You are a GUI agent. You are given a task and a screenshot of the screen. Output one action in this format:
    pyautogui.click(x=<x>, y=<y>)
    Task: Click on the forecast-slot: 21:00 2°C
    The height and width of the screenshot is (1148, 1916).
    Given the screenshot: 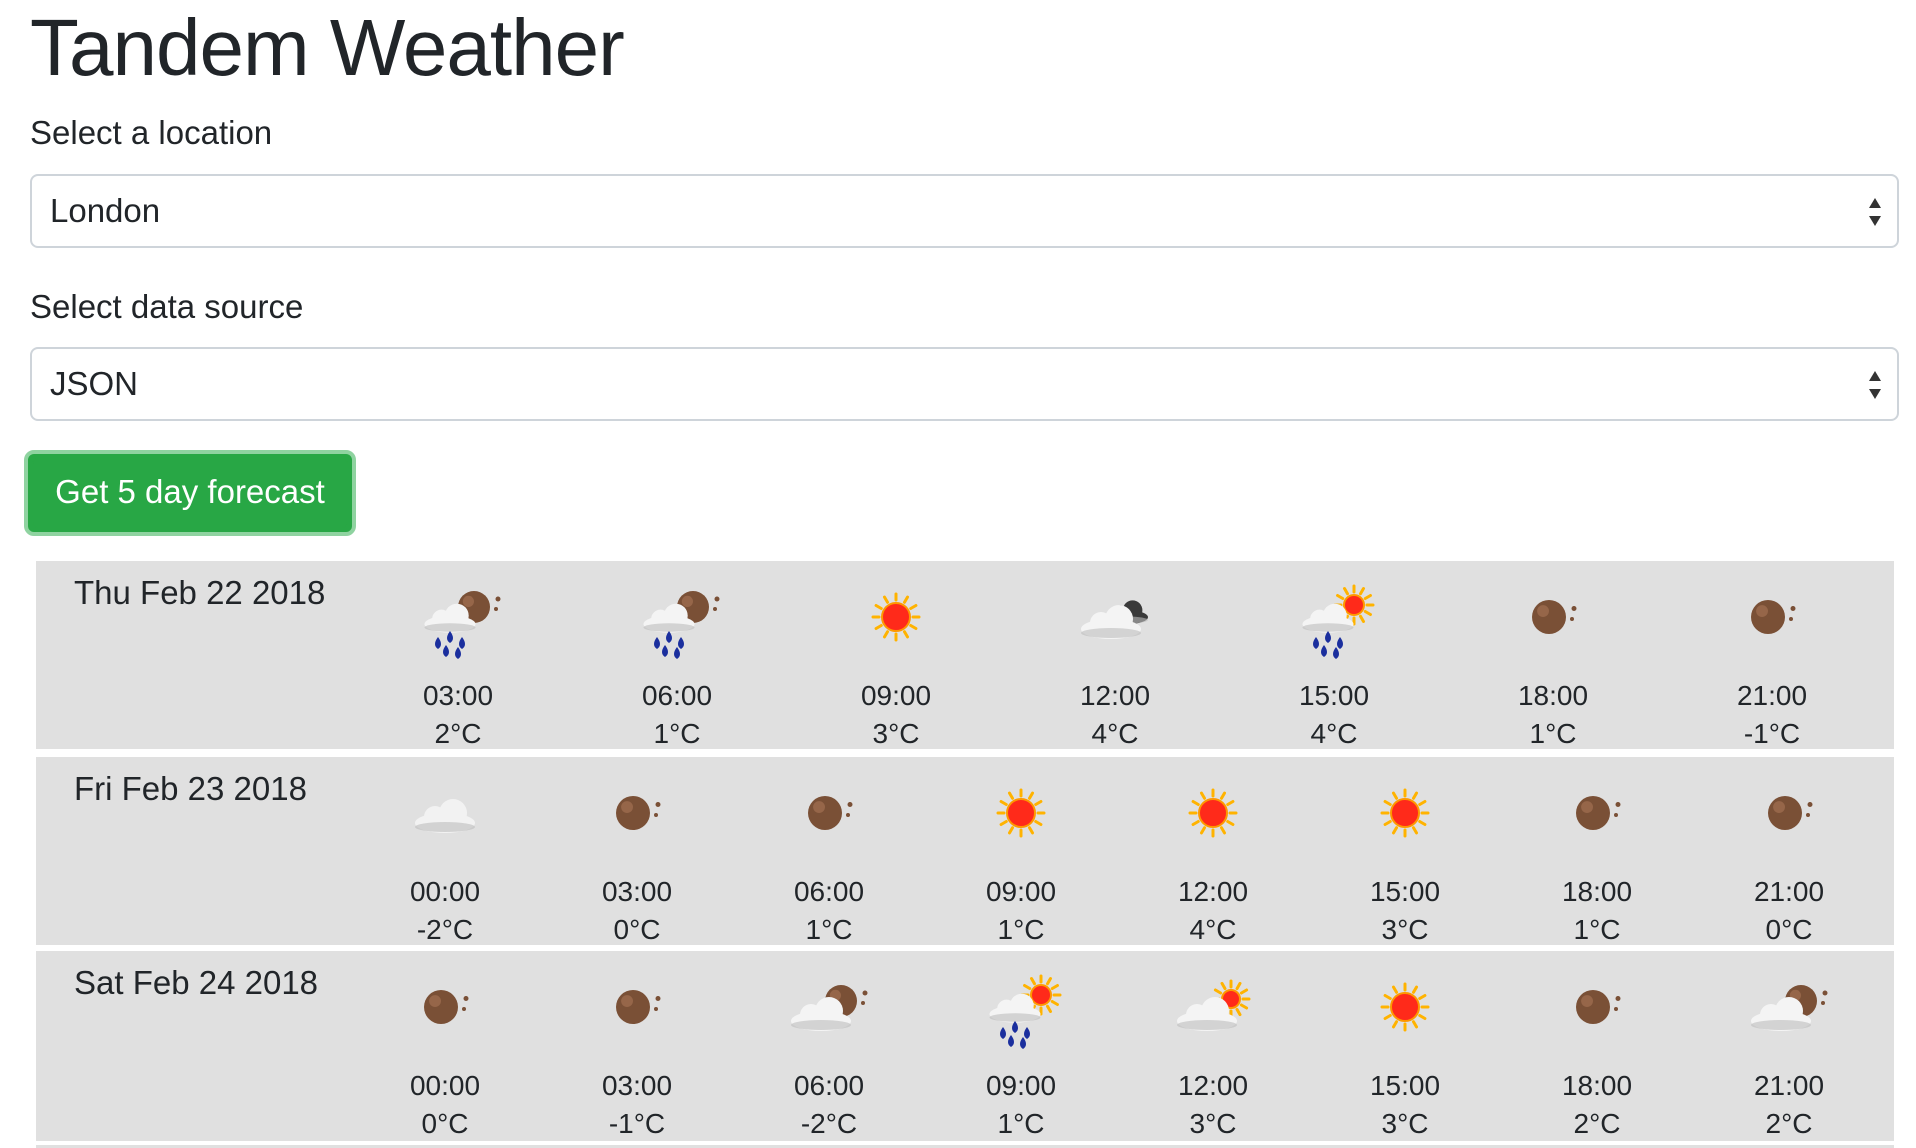 What is the action you would take?
    pyautogui.click(x=1789, y=1055)
    